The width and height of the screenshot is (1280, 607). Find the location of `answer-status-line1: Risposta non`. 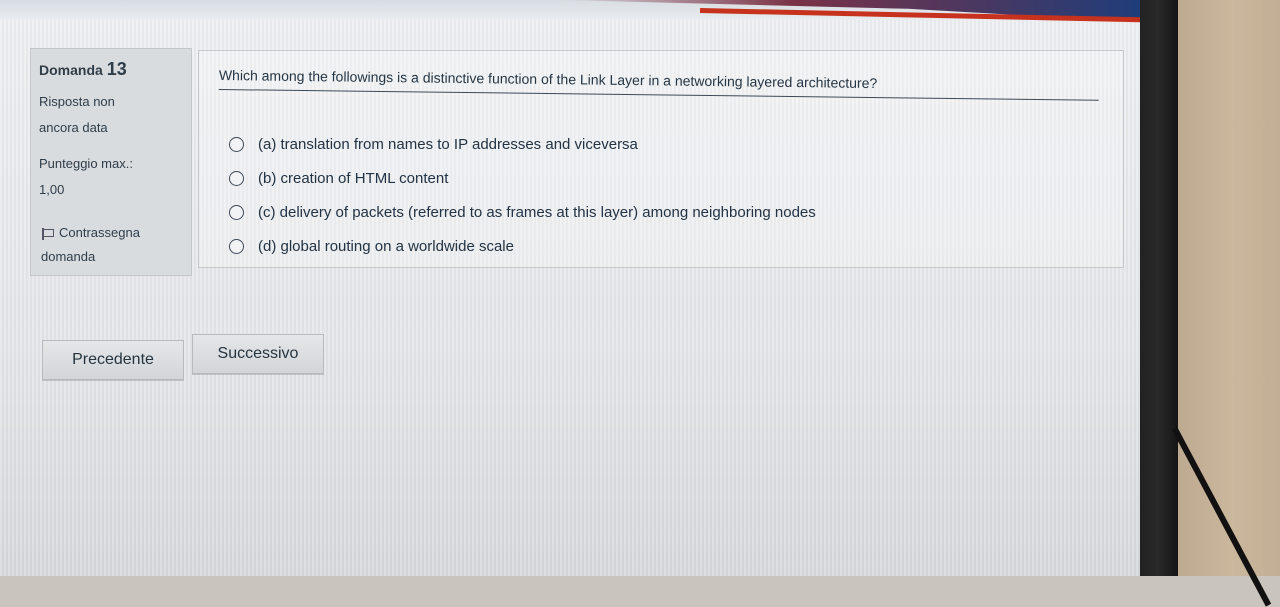

answer-status-line1: Risposta non is located at coordinates (77, 101).